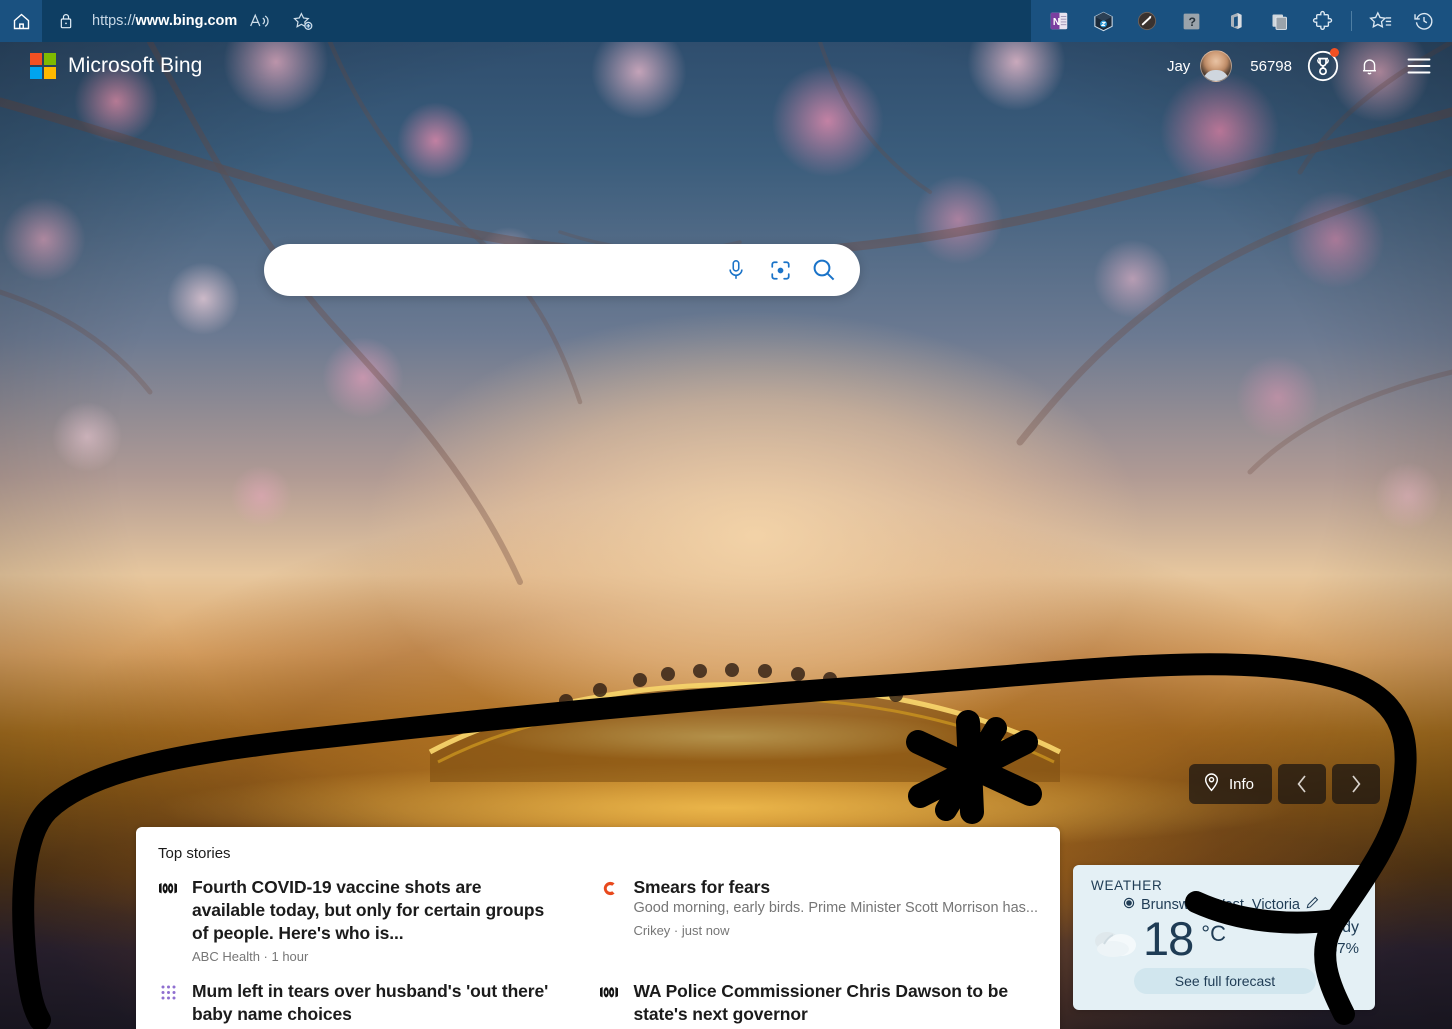  Describe the element at coordinates (1380, 21) in the screenshot. I see `favorites-icon` at that location.